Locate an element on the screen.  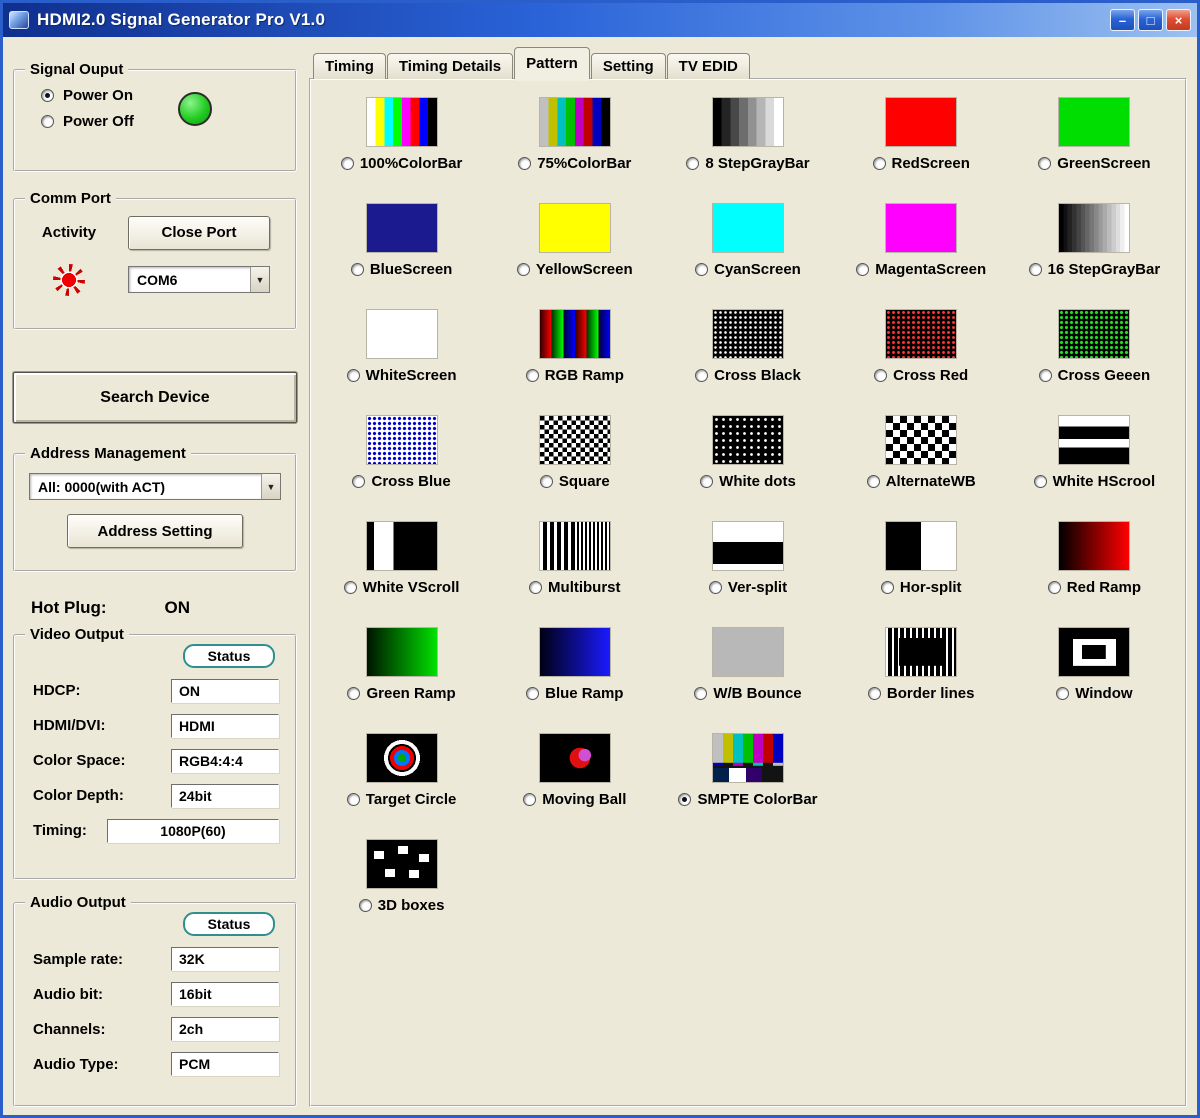
pattern-item-whitedots: White dots is located at coordinates (747, 453).